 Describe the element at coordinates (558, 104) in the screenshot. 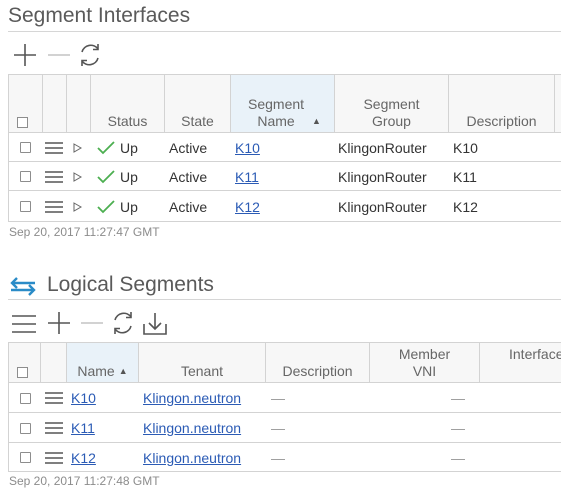

I see `column-header-overflow` at that location.